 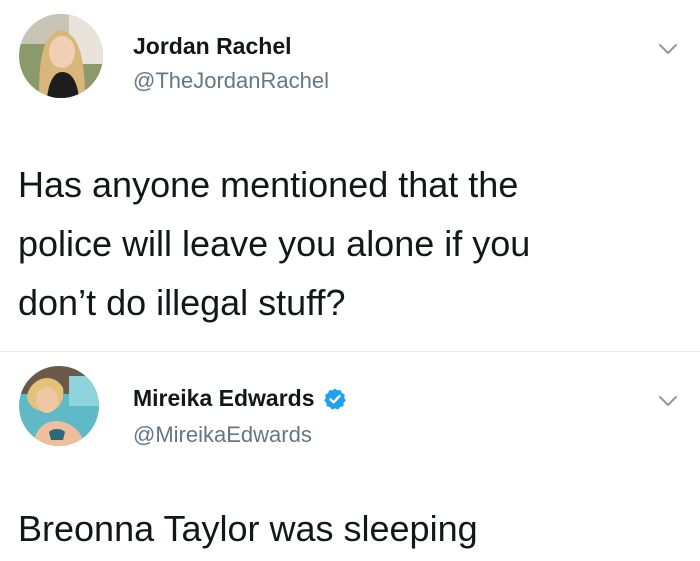 I want to click on author-row: Mireika Edwards, so click(x=240, y=398).